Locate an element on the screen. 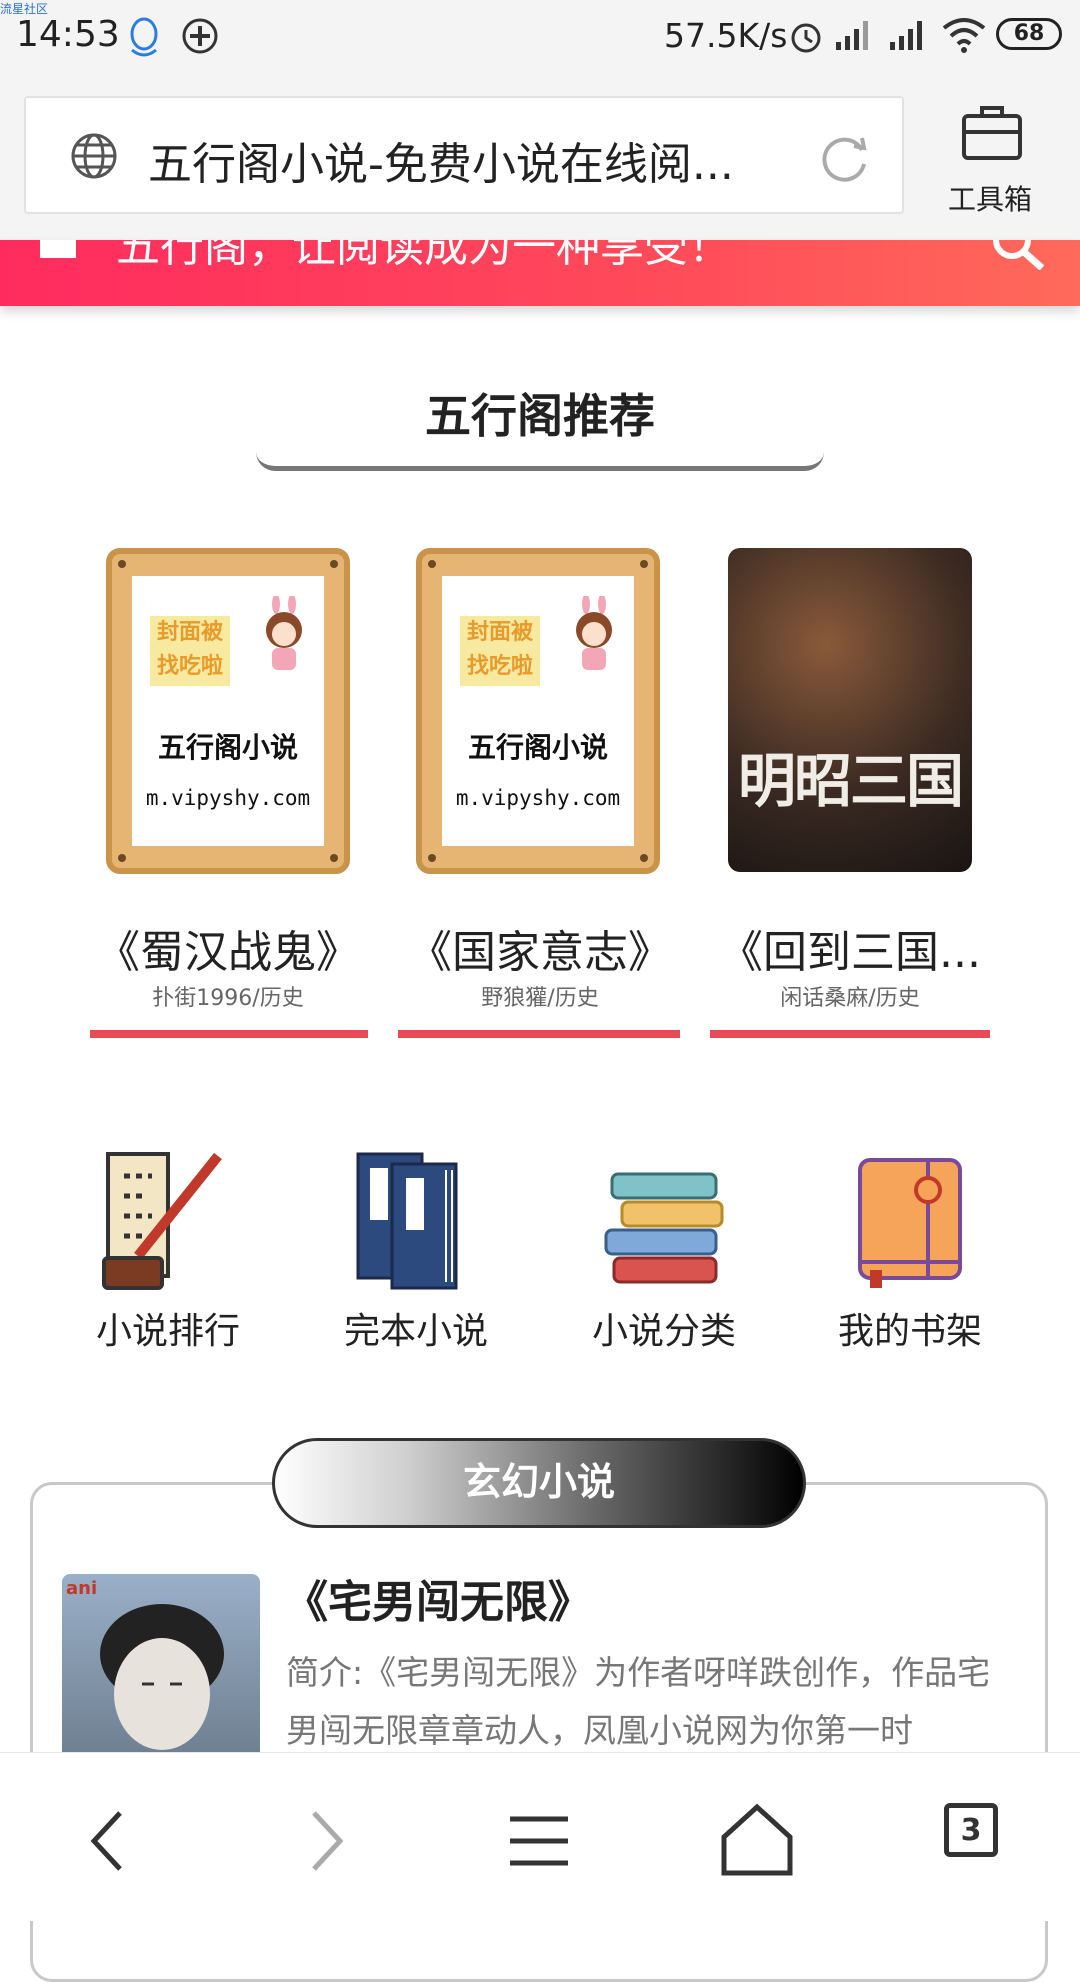  genre-title-pill: 玄幻小说 is located at coordinates (539, 1483).